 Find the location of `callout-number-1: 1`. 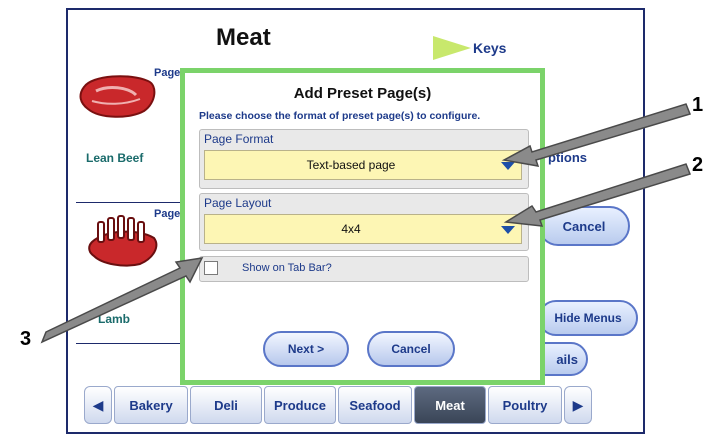

callout-number-1: 1 is located at coordinates (698, 105).